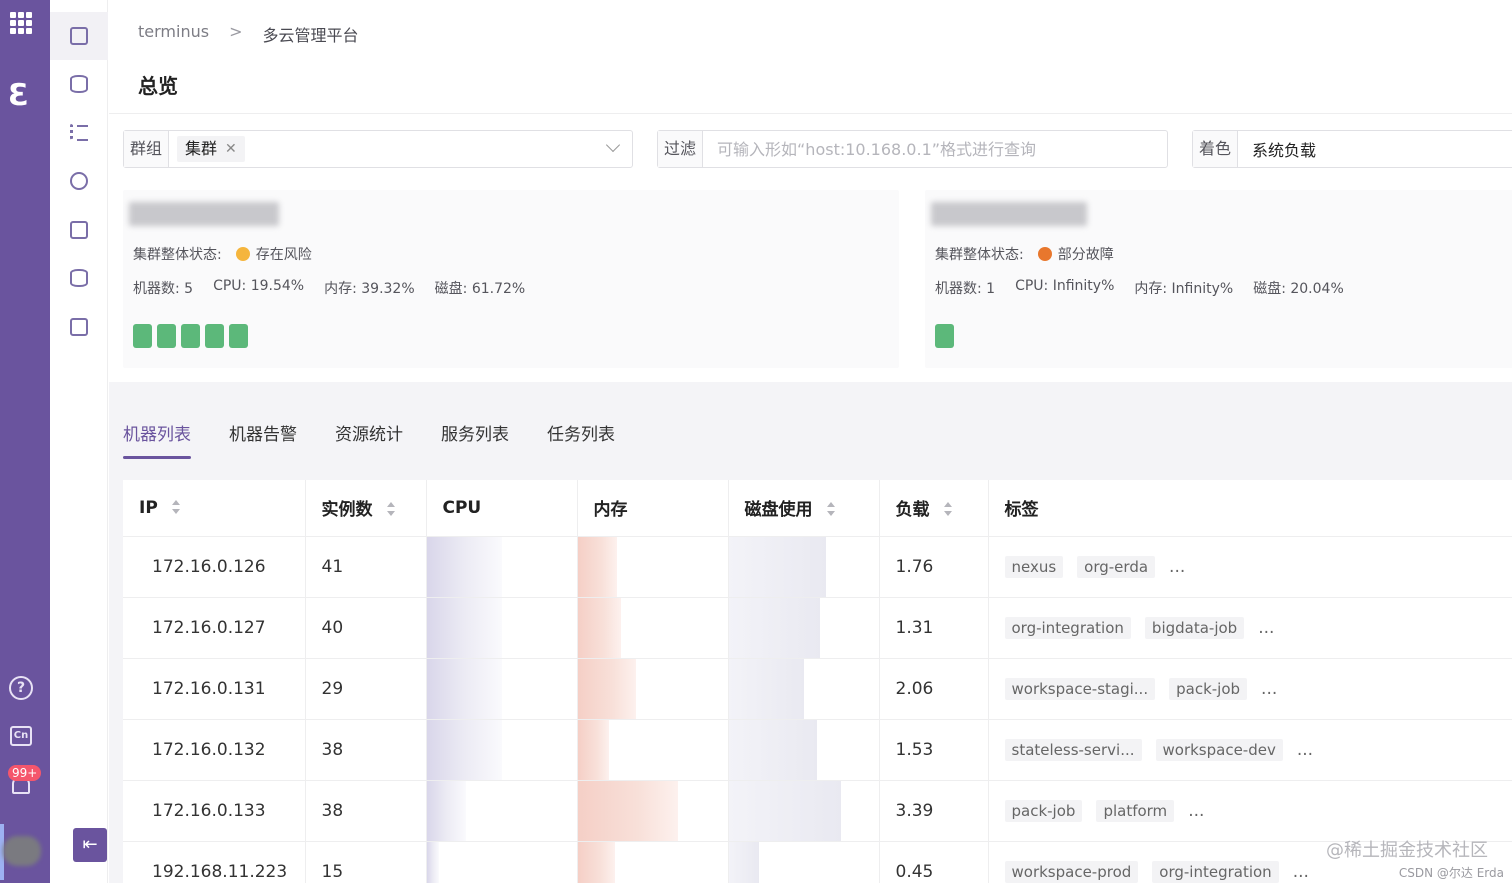 The height and width of the screenshot is (883, 1512). What do you see at coordinates (934, 861) in the screenshot?
I see `cell-load: 0.45` at bounding box center [934, 861].